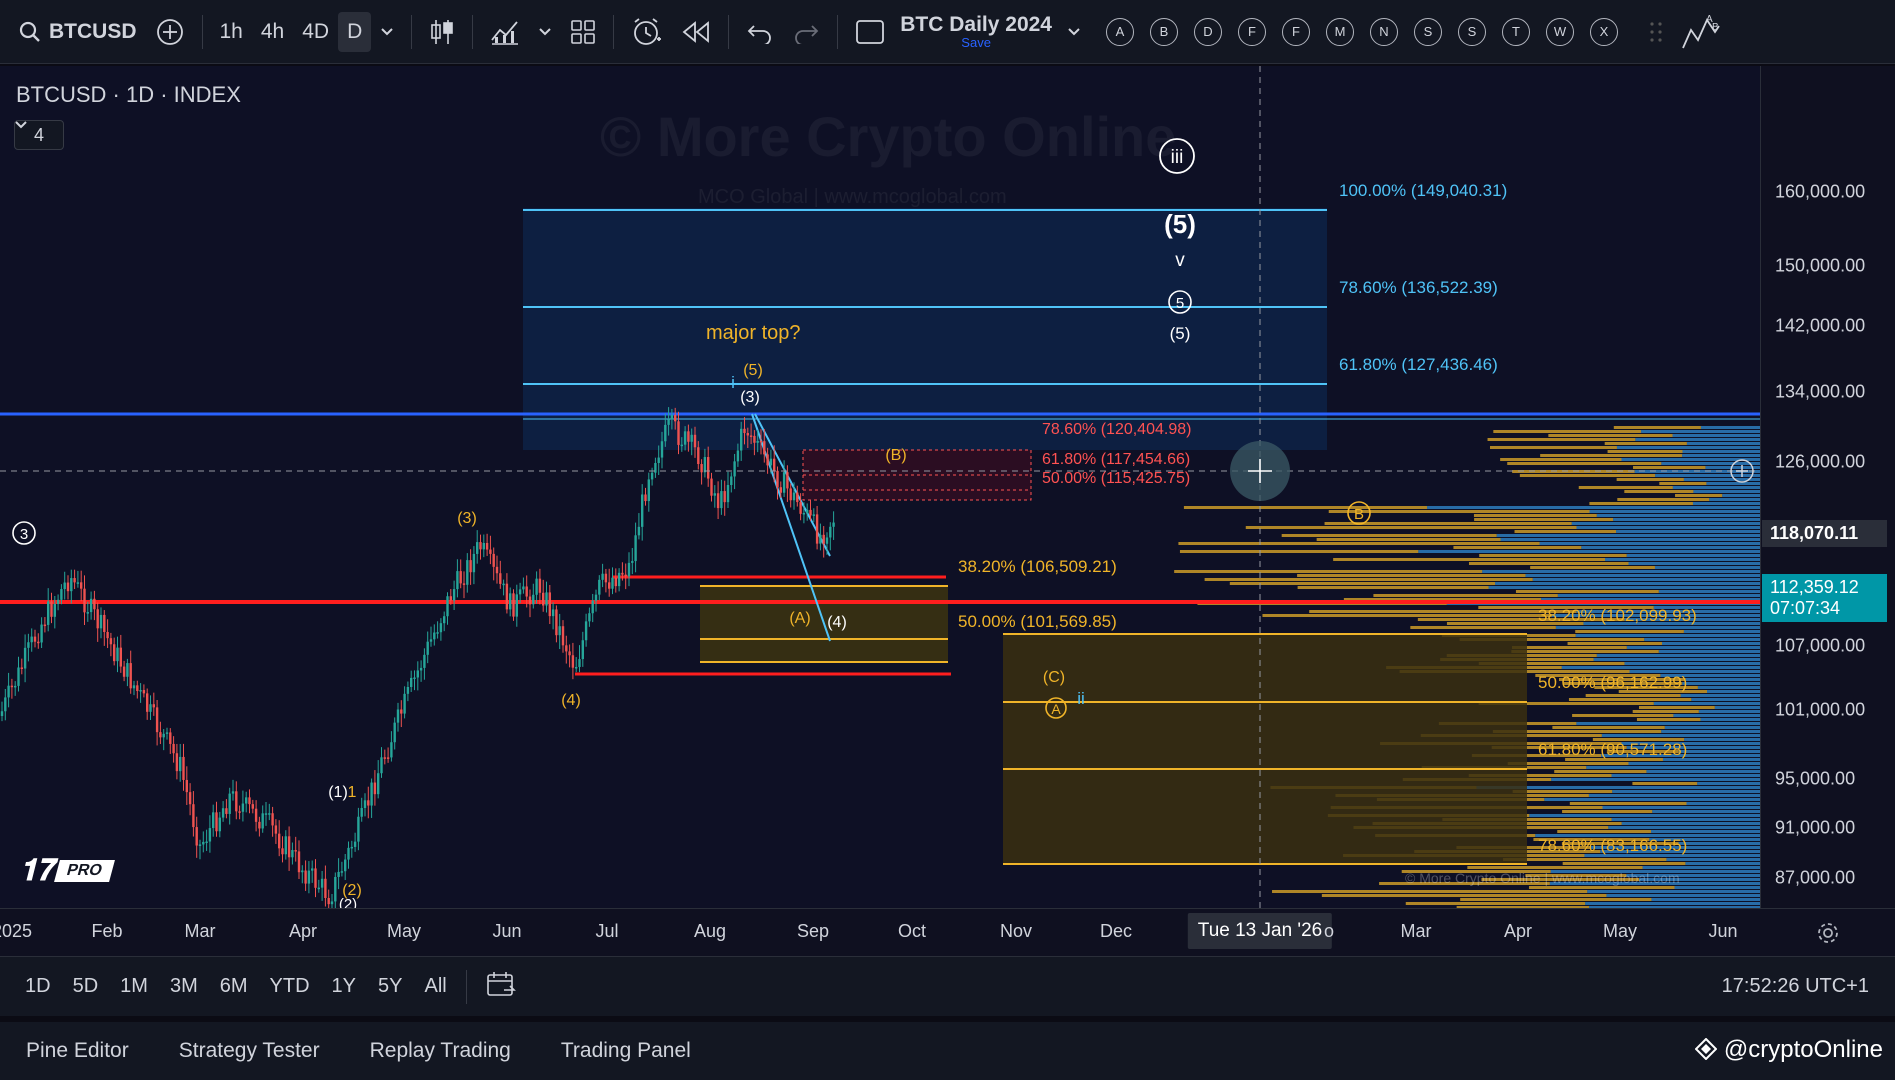 Image resolution: width=1895 pixels, height=1080 pixels. I want to click on fullscreen-toggle, so click(870, 32).